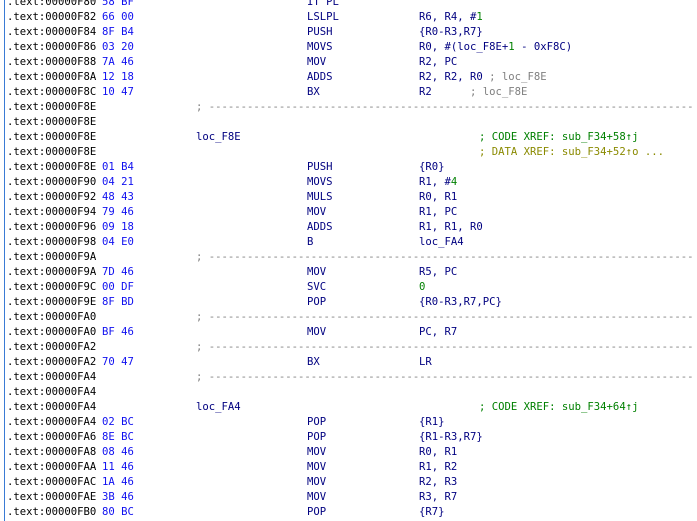 This screenshot has height=521, width=697. Describe the element at coordinates (447, 17) in the screenshot. I see `operand-text: R6, R4, #` at that location.